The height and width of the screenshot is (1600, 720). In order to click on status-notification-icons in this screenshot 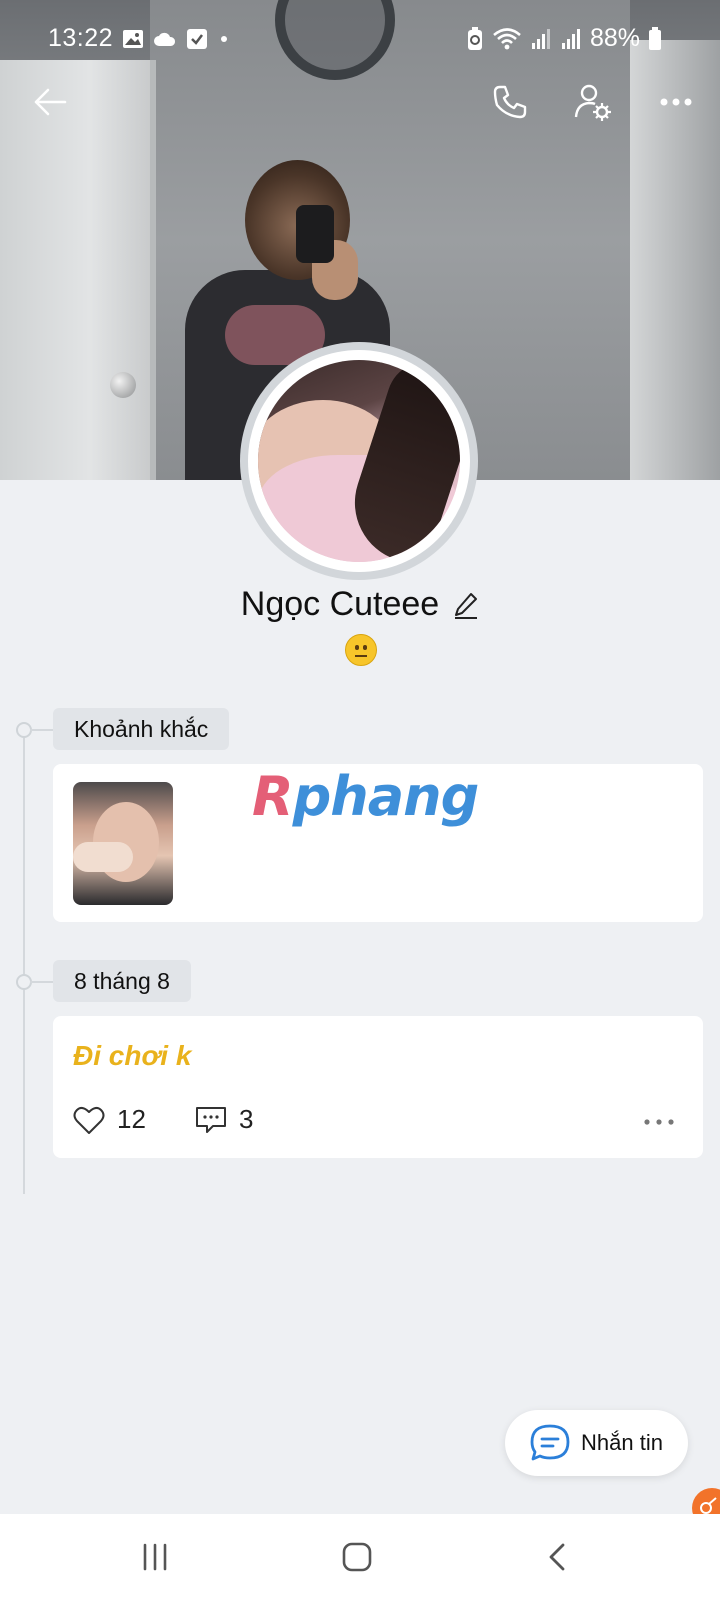, I will do `click(176, 39)`.